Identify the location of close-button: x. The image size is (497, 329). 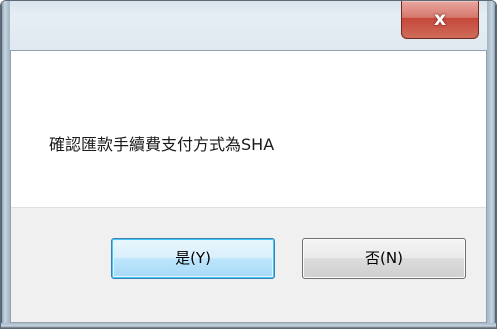
(440, 20).